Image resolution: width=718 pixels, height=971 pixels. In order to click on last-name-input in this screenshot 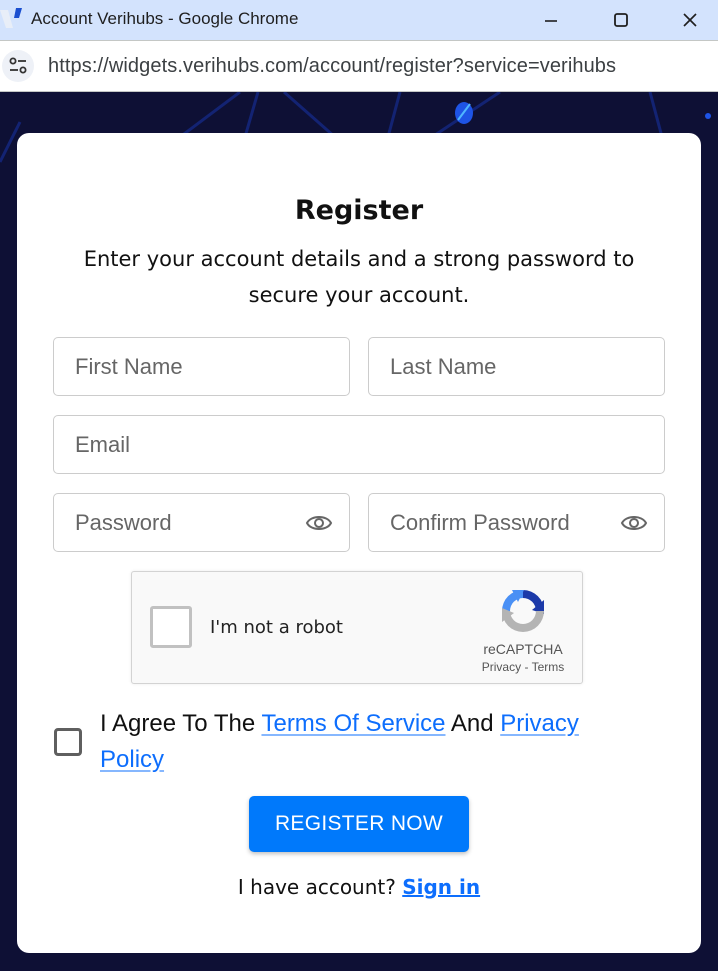, I will do `click(516, 366)`.